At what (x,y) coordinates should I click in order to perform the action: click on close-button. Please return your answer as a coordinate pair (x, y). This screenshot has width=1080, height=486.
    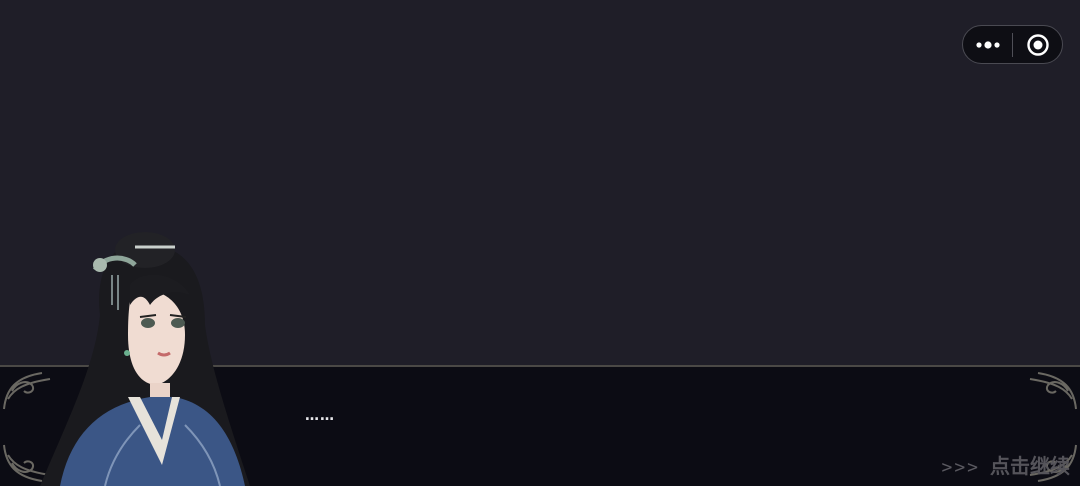
    Looking at the image, I should click on (1037, 44).